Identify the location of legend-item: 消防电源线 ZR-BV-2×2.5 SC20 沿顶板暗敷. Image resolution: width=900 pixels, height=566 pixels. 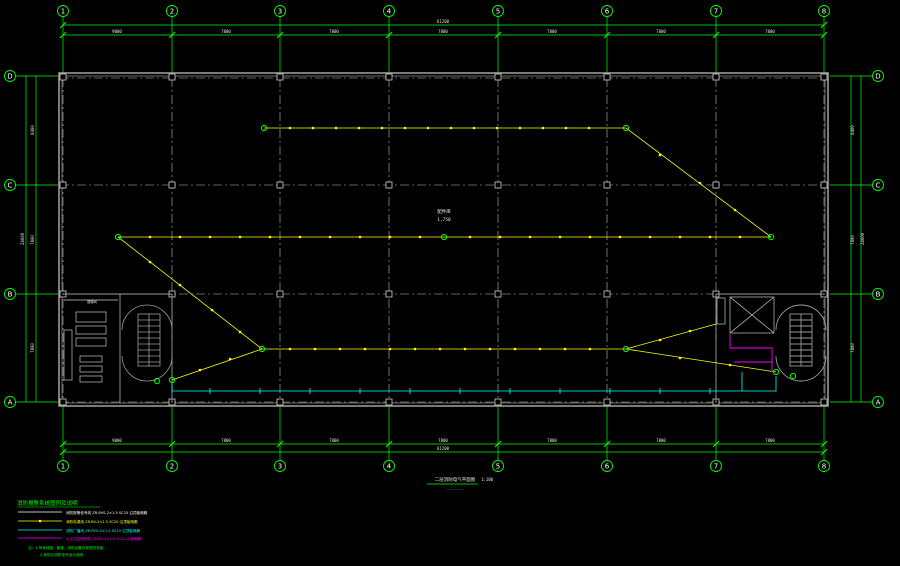
(102, 521).